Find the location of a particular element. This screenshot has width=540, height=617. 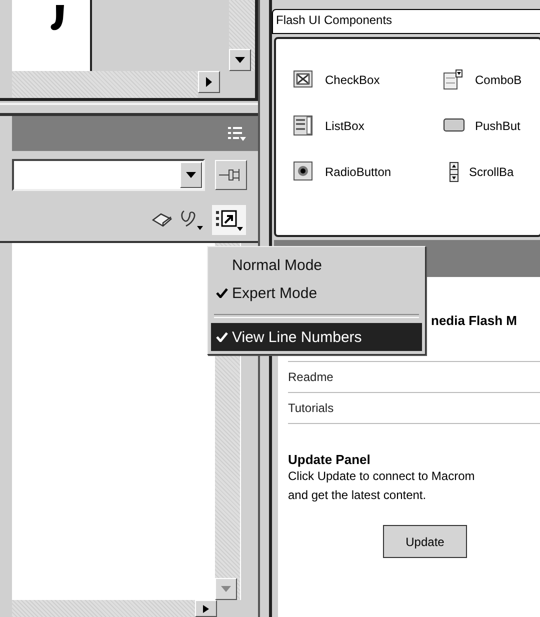

panel-heading: nedia Flash M is located at coordinates (474, 320).